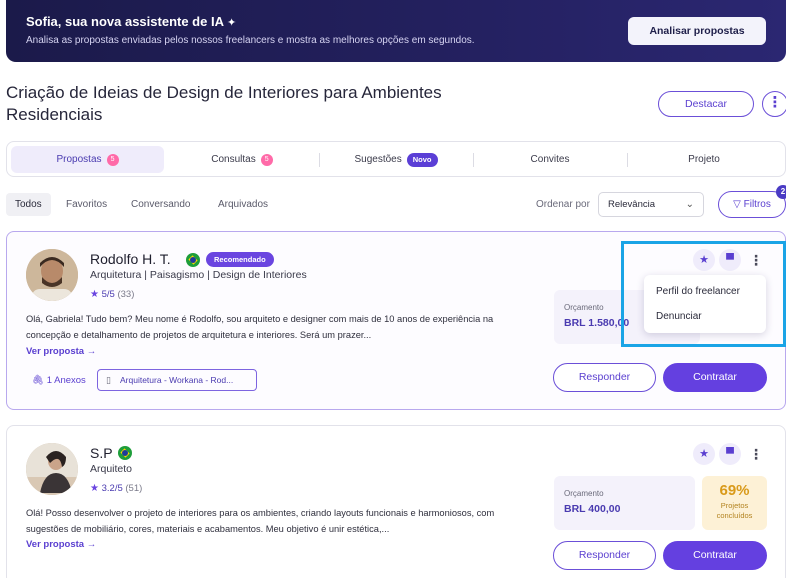 The image size is (786, 578). Describe the element at coordinates (231, 23) in the screenshot. I see `sparkle-icon: ✦` at that location.